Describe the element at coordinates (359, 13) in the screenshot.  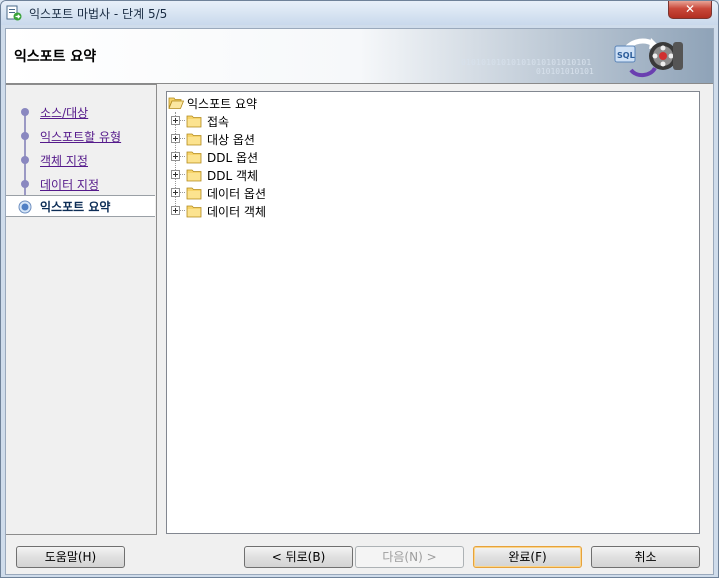
I see `title-bar: 익스포트 마법사 - 단계 5/5 ✕` at that location.